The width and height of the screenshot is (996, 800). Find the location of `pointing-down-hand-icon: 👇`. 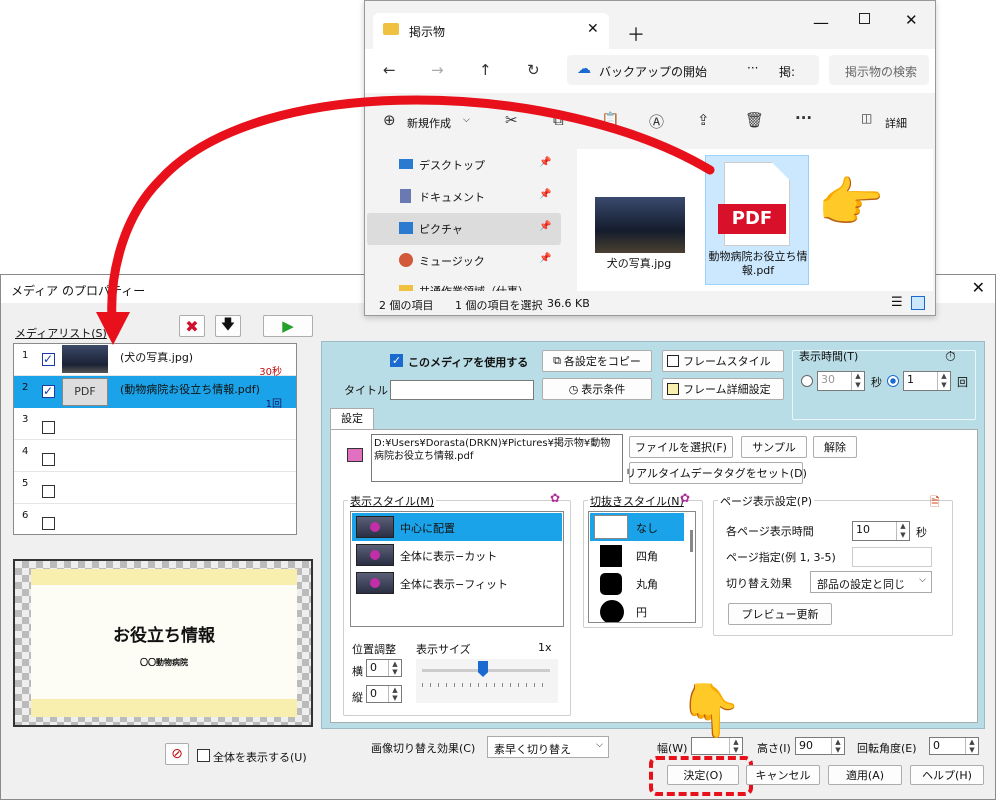

pointing-down-hand-icon: 👇 is located at coordinates (710, 711).